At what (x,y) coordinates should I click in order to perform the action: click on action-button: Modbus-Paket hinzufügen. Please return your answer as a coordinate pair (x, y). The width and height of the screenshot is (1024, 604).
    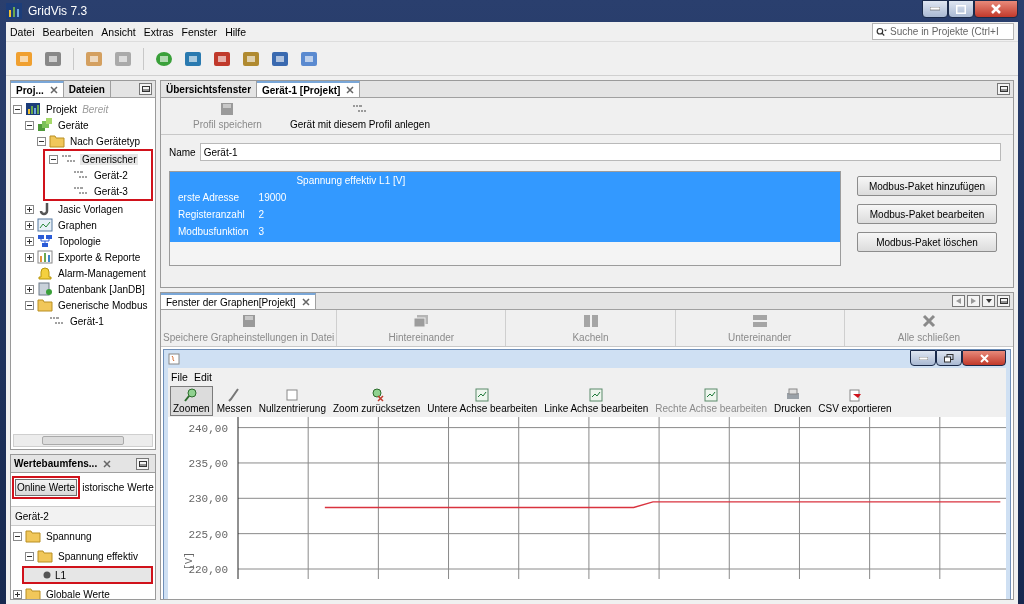
    Looking at the image, I should click on (927, 186).